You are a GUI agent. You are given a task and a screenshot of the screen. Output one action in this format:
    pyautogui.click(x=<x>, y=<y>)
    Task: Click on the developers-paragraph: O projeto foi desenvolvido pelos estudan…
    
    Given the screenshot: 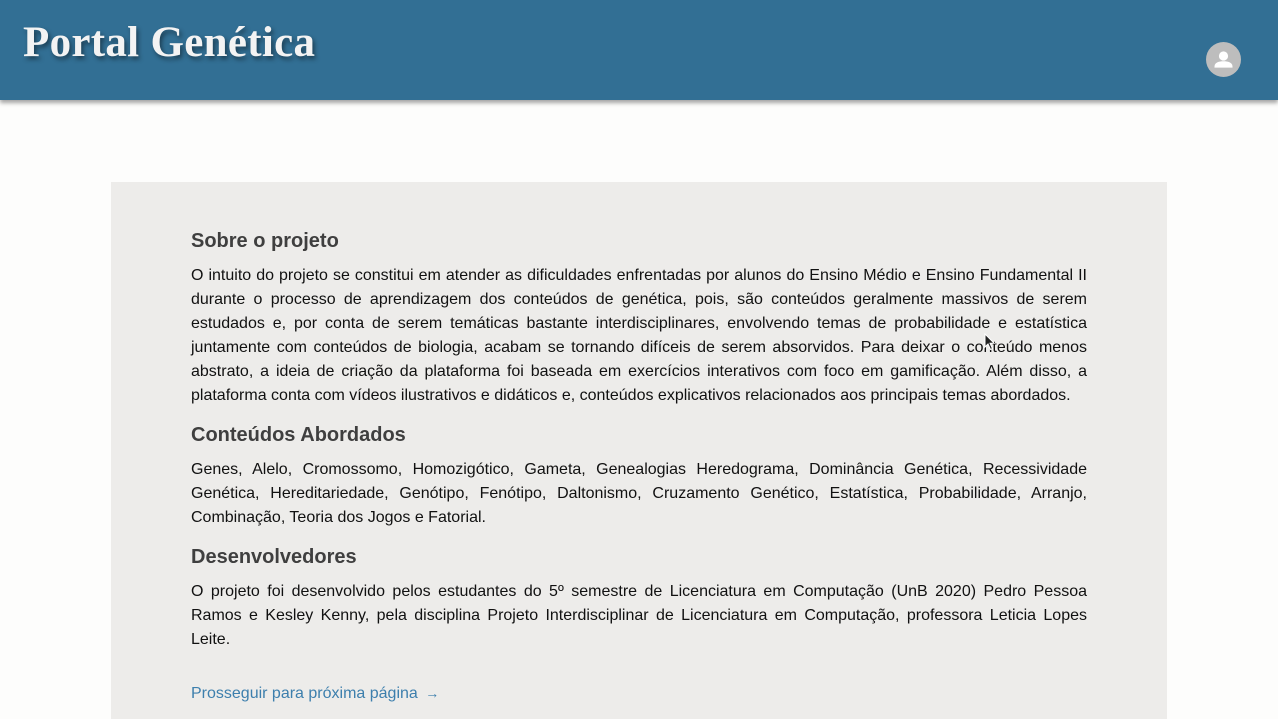 What is the action you would take?
    pyautogui.click(x=639, y=615)
    